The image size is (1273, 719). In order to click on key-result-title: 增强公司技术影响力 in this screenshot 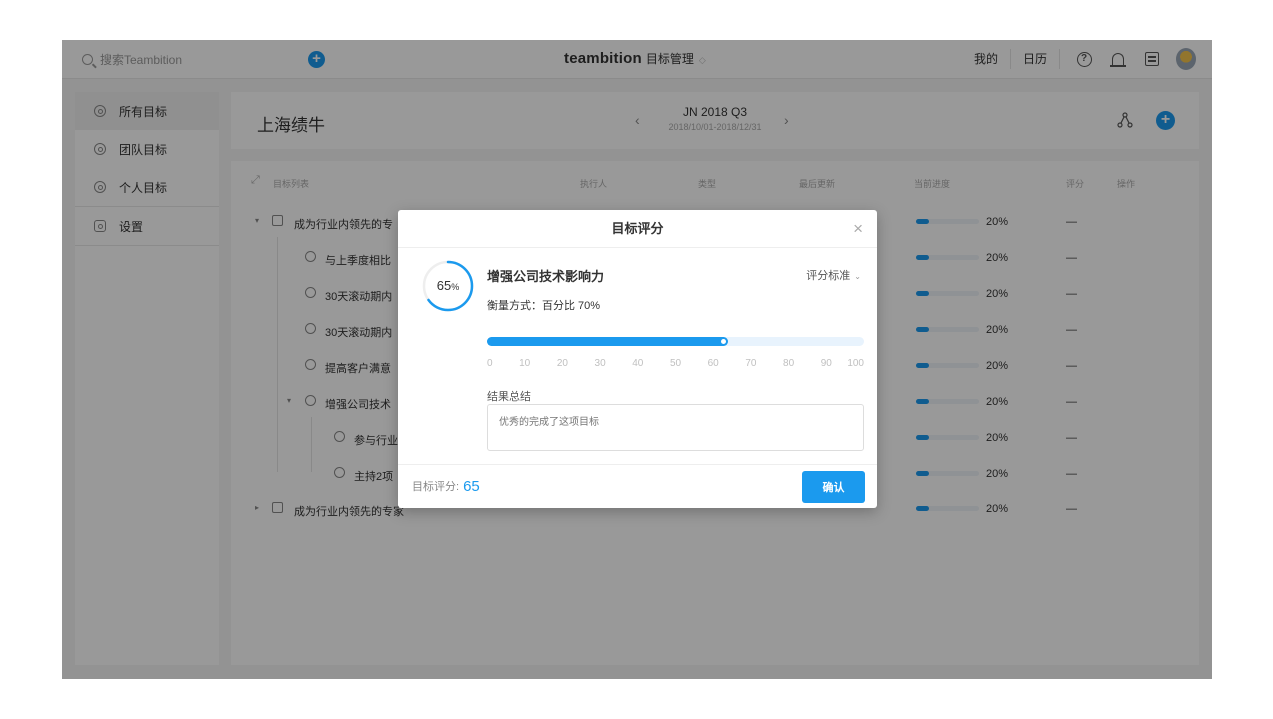, I will do `click(546, 276)`.